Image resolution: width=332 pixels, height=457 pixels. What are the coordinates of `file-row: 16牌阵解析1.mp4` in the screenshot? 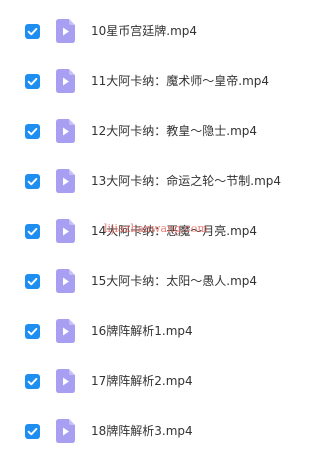 It's located at (166, 332).